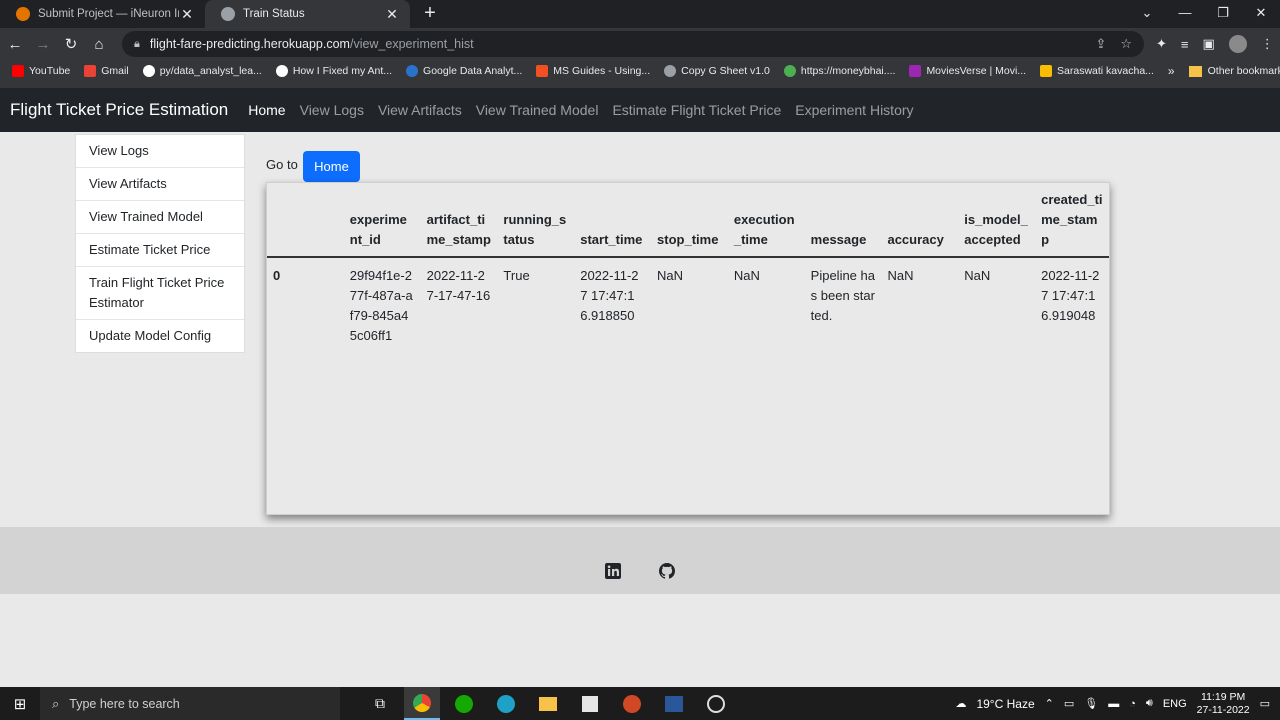  I want to click on sidebar-item-view-trained-model: View Trained Model, so click(160, 217).